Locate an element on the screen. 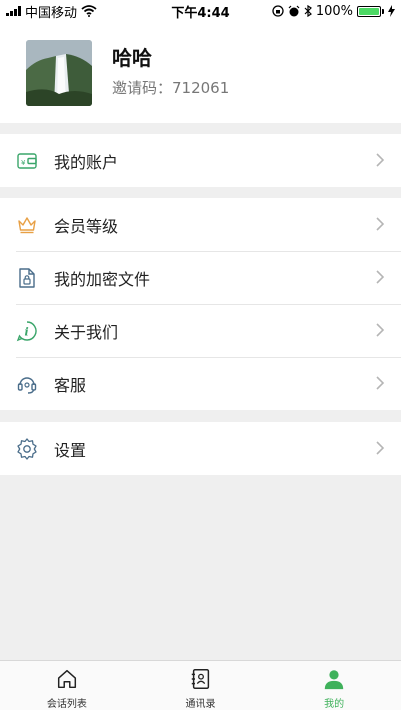 The image size is (401, 710). profile-name: 哈哈 is located at coordinates (132, 58).